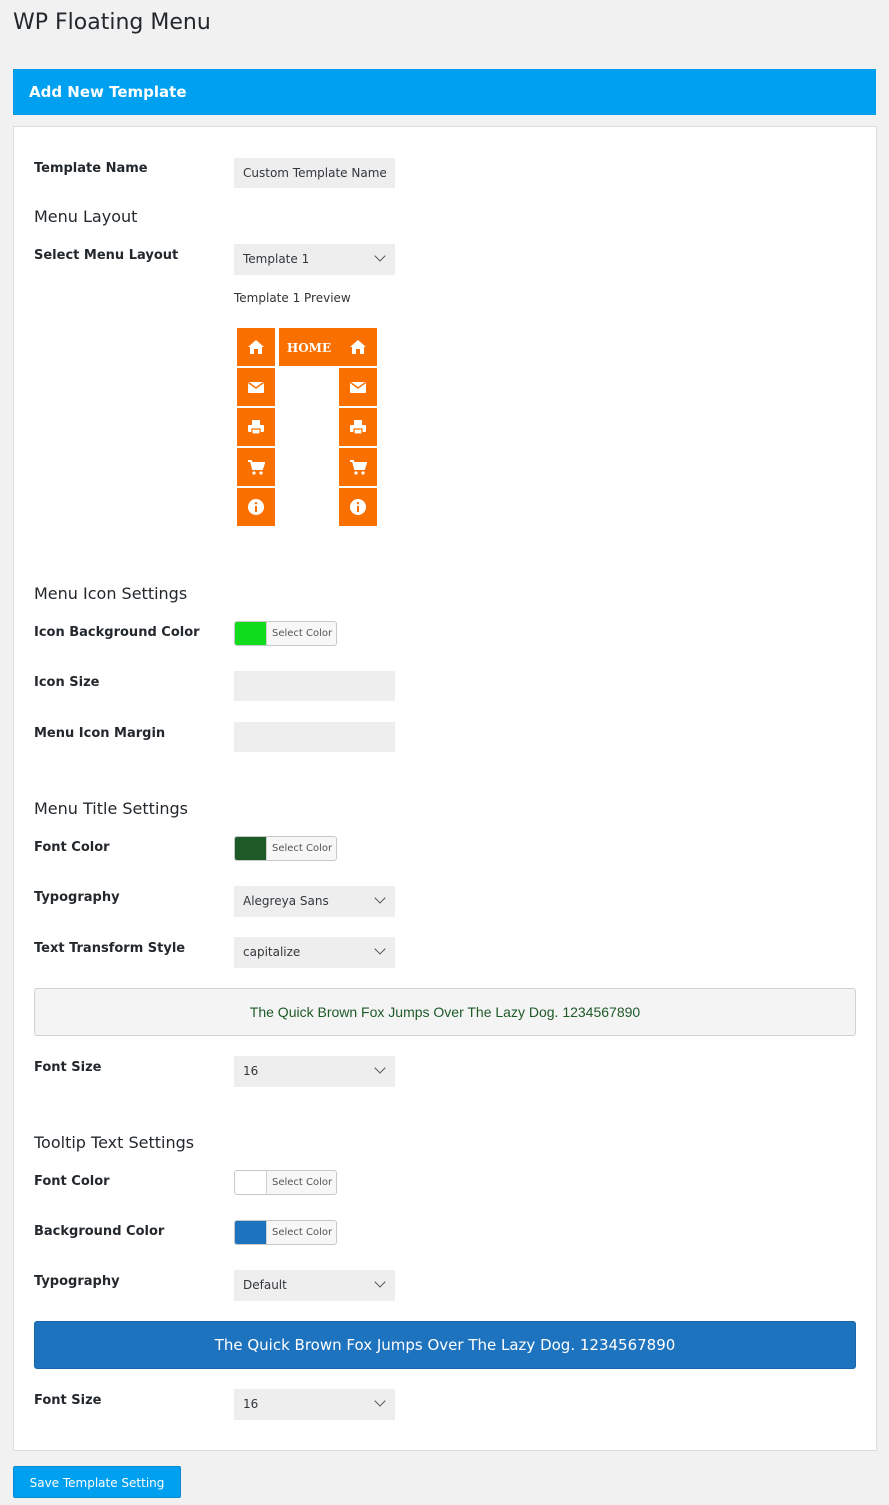 This screenshot has height=1505, width=889. I want to click on icon-bg-color-label: Icon Background Color, so click(117, 632).